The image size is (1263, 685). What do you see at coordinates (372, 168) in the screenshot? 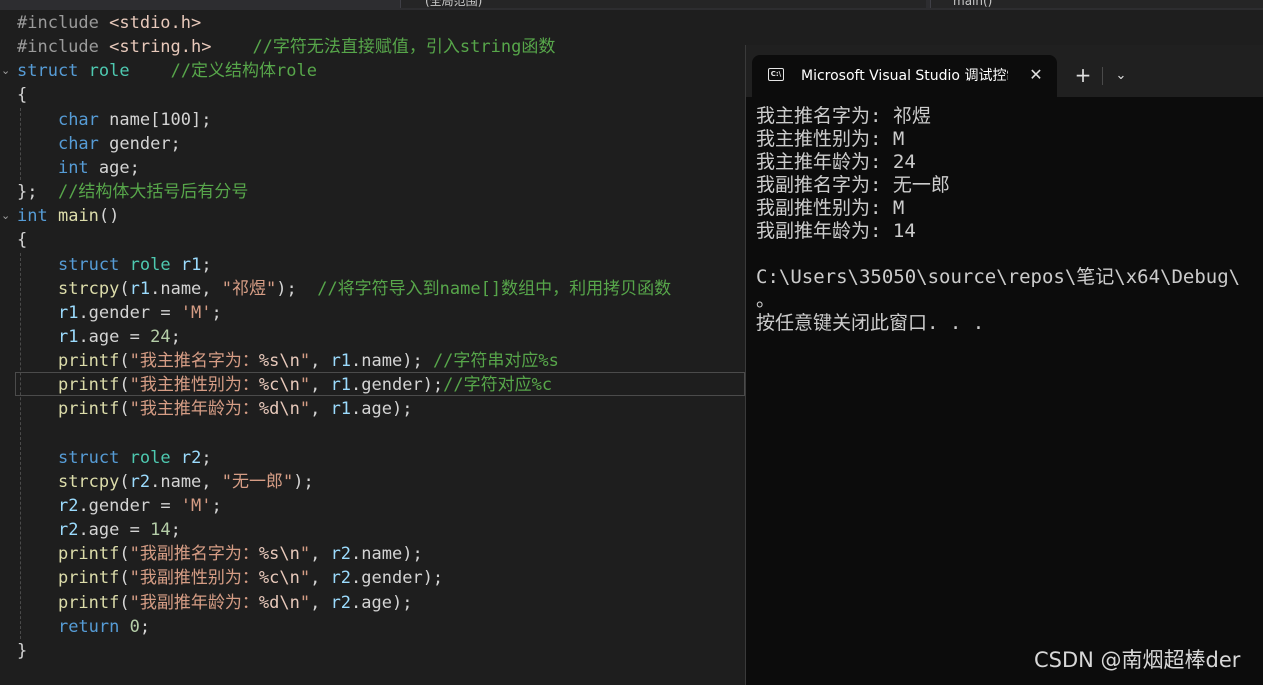
I see `code-line: int age;` at bounding box center [372, 168].